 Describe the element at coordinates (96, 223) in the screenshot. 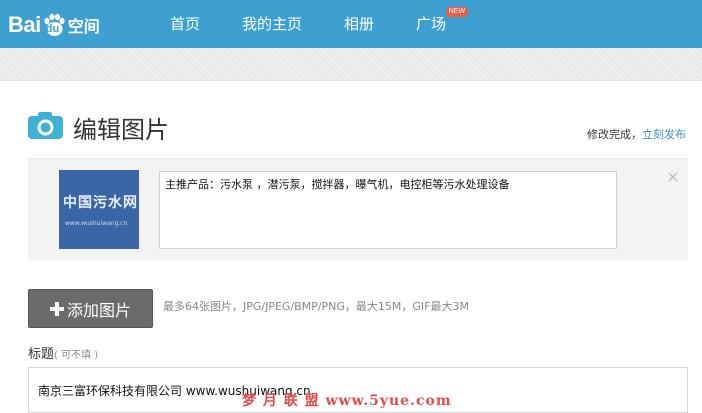

I see `thumbnail-url: www.wushuiwang.cn` at that location.